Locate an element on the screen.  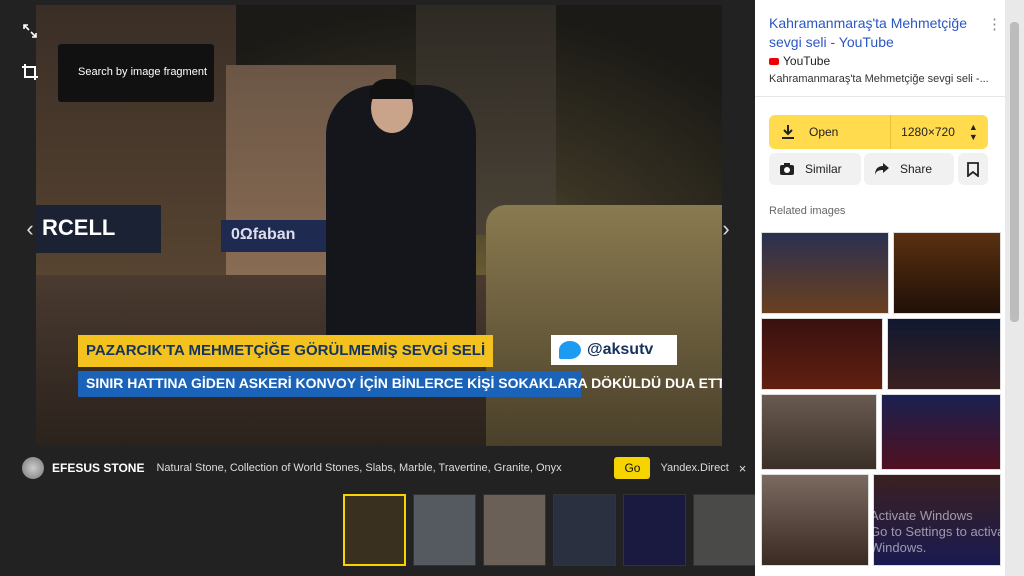
divider is located at coordinates (880, 96).